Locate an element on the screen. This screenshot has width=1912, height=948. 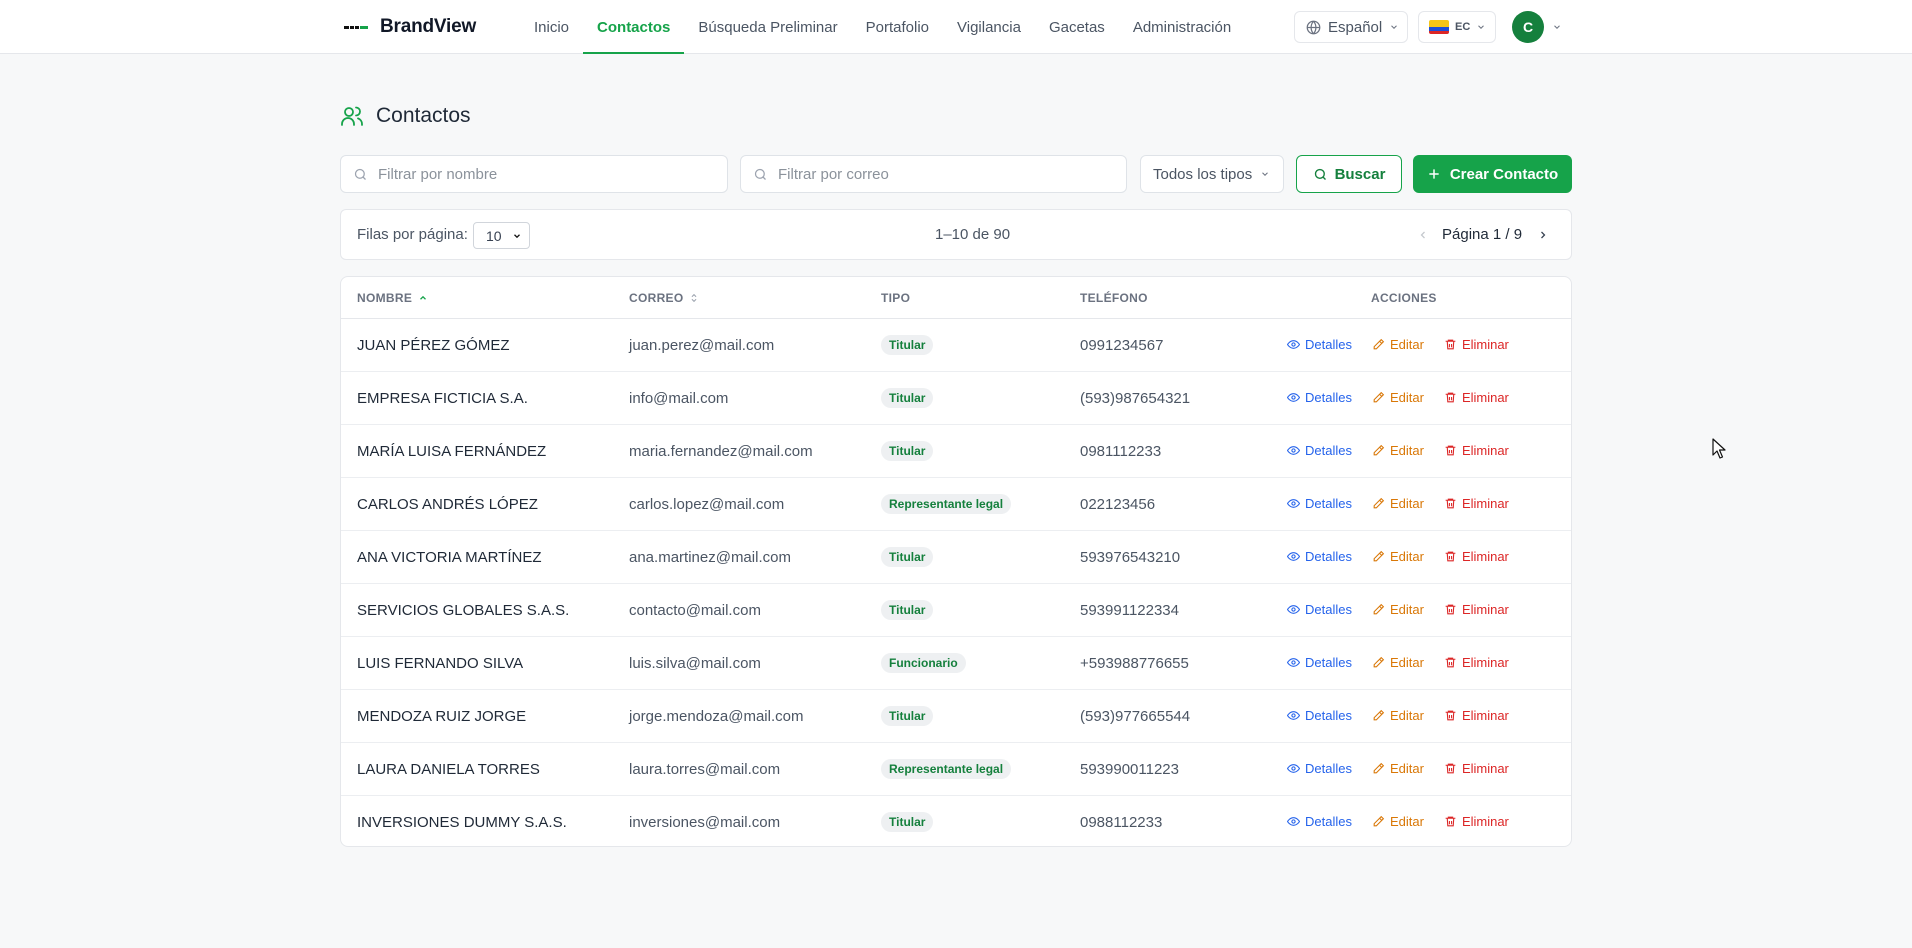
plus-icon is located at coordinates (1434, 174).